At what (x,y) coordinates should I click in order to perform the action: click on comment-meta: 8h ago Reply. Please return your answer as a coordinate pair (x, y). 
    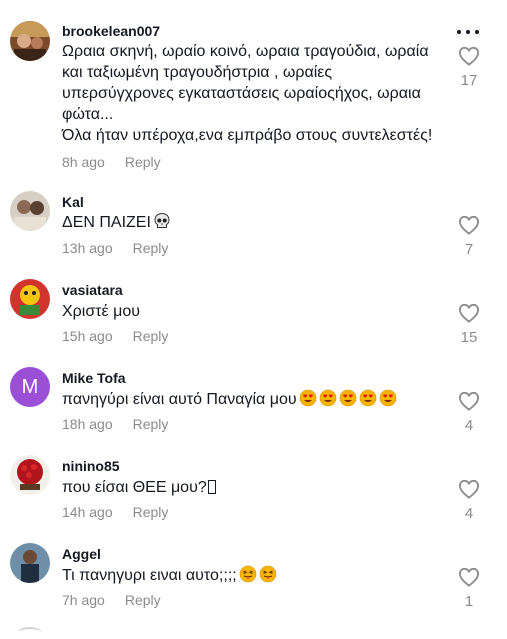
    Looking at the image, I should click on (111, 162).